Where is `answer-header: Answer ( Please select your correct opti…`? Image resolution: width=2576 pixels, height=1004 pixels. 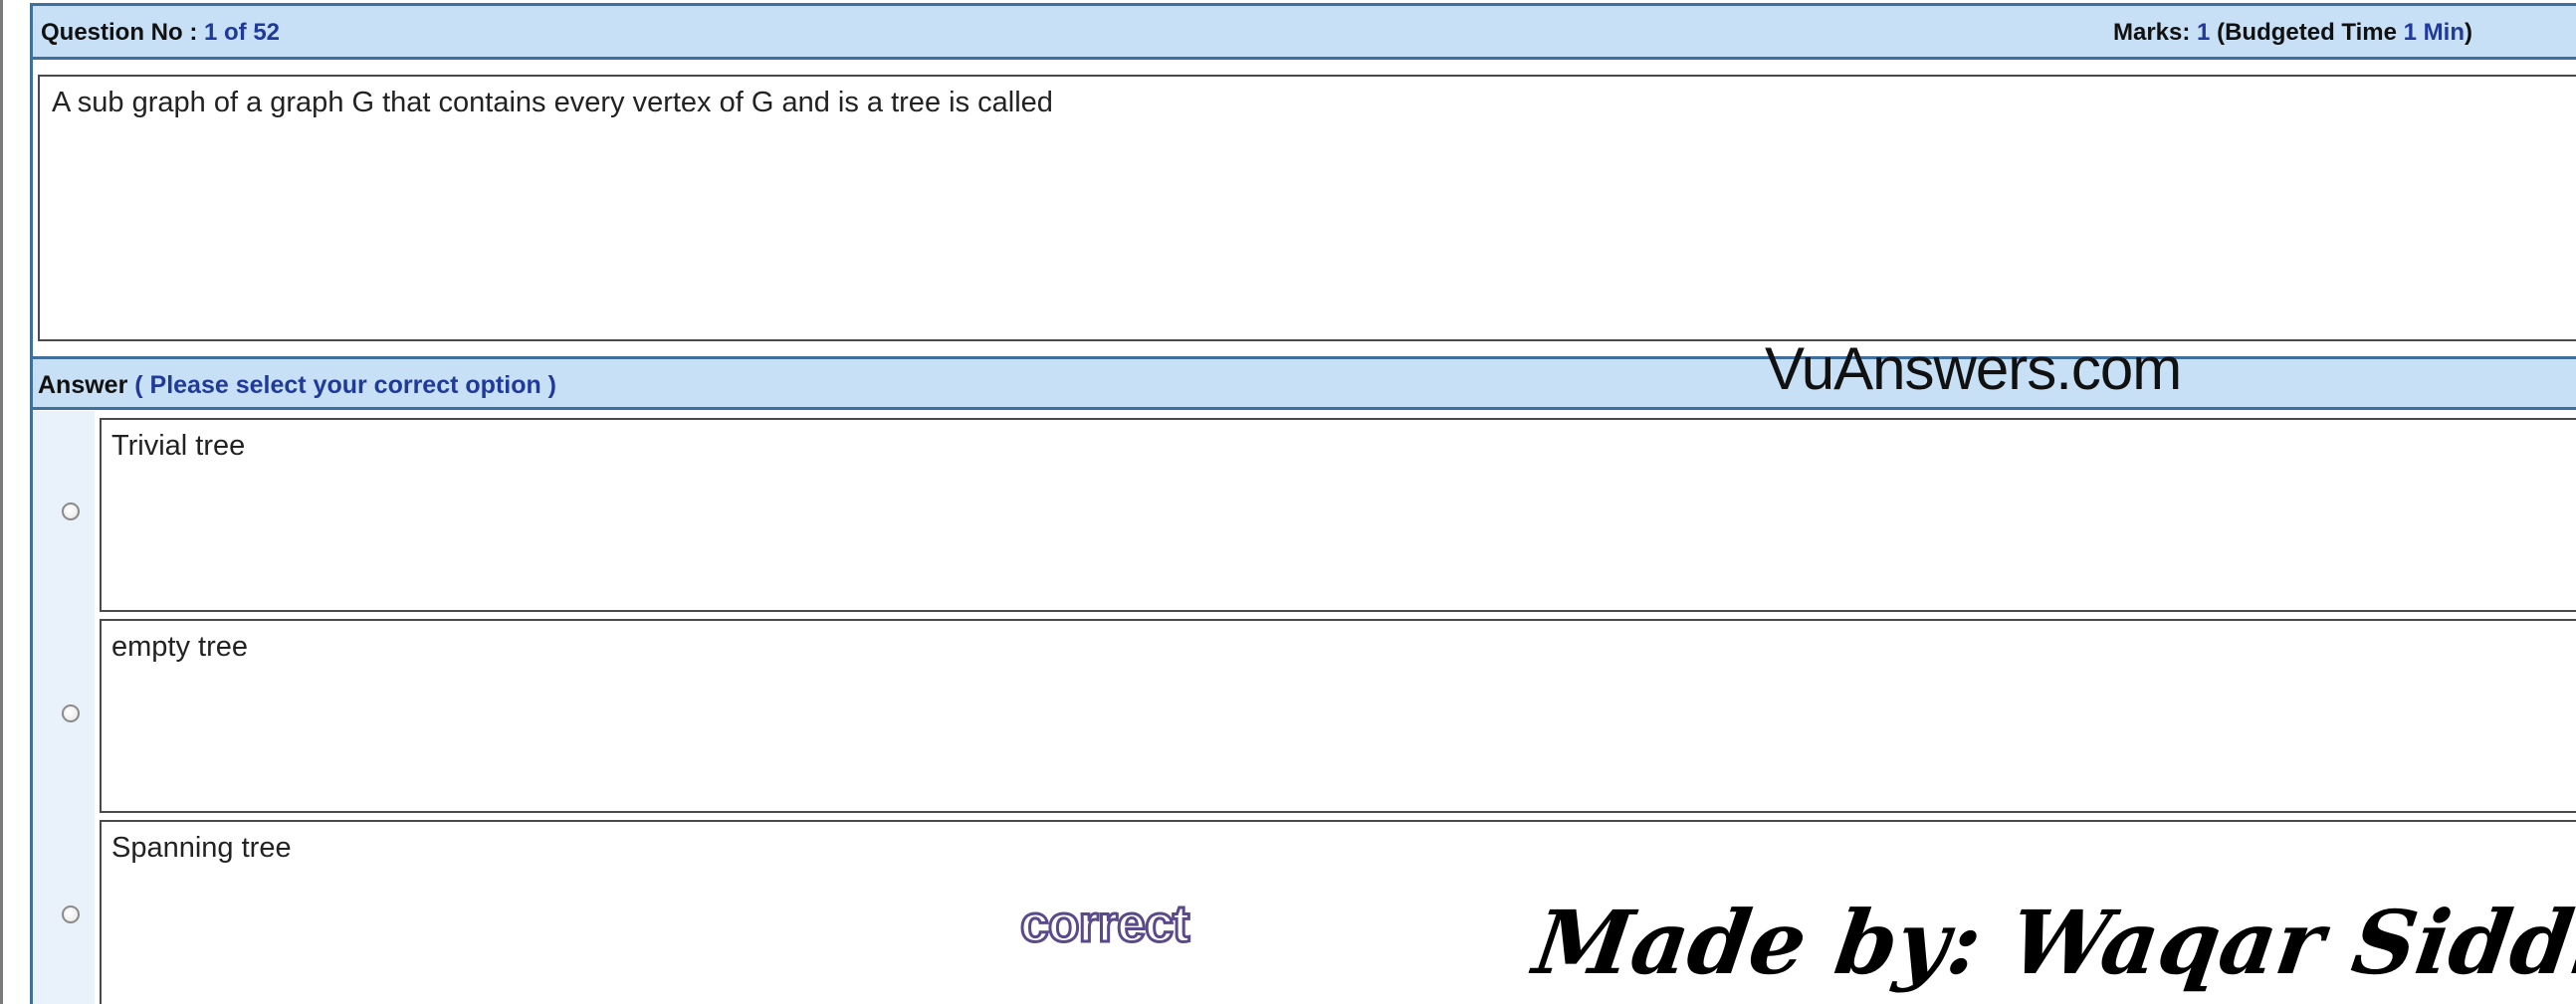
answer-header: Answer ( Please select your correct opti… is located at coordinates (1303, 383).